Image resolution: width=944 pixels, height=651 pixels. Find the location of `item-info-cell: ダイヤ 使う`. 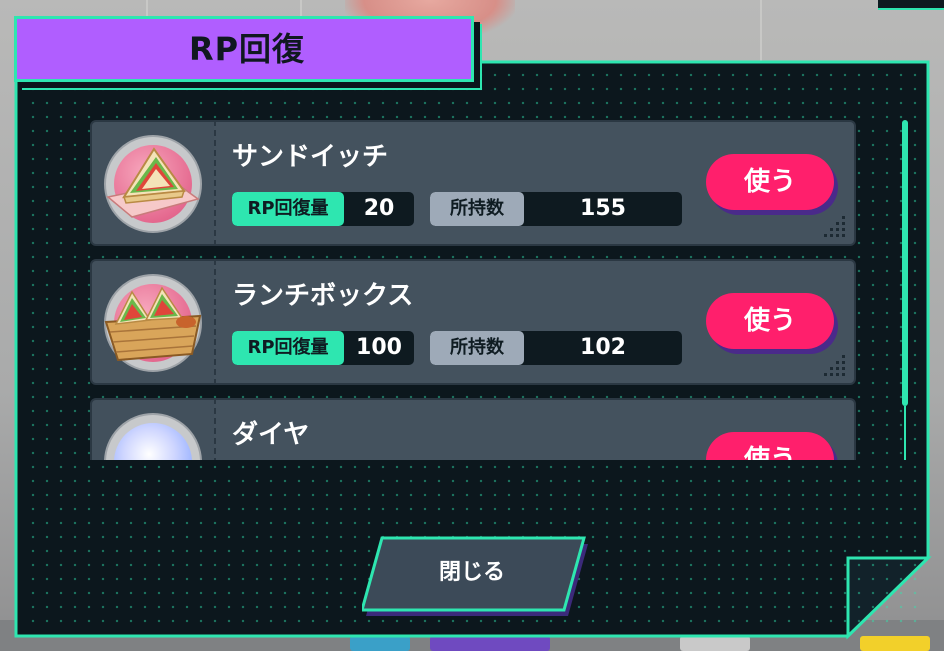

item-info-cell: ダイヤ 使う is located at coordinates (535, 429).